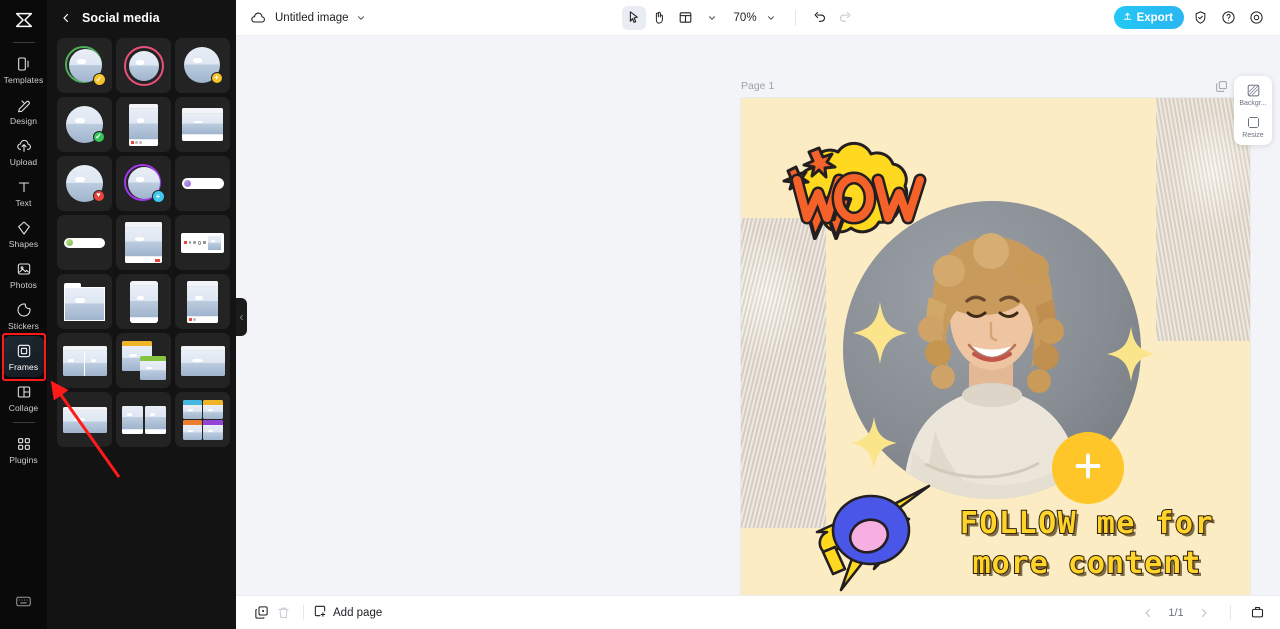 The image size is (1280, 629). I want to click on sidebar-item-photos: Photos, so click(23, 274).